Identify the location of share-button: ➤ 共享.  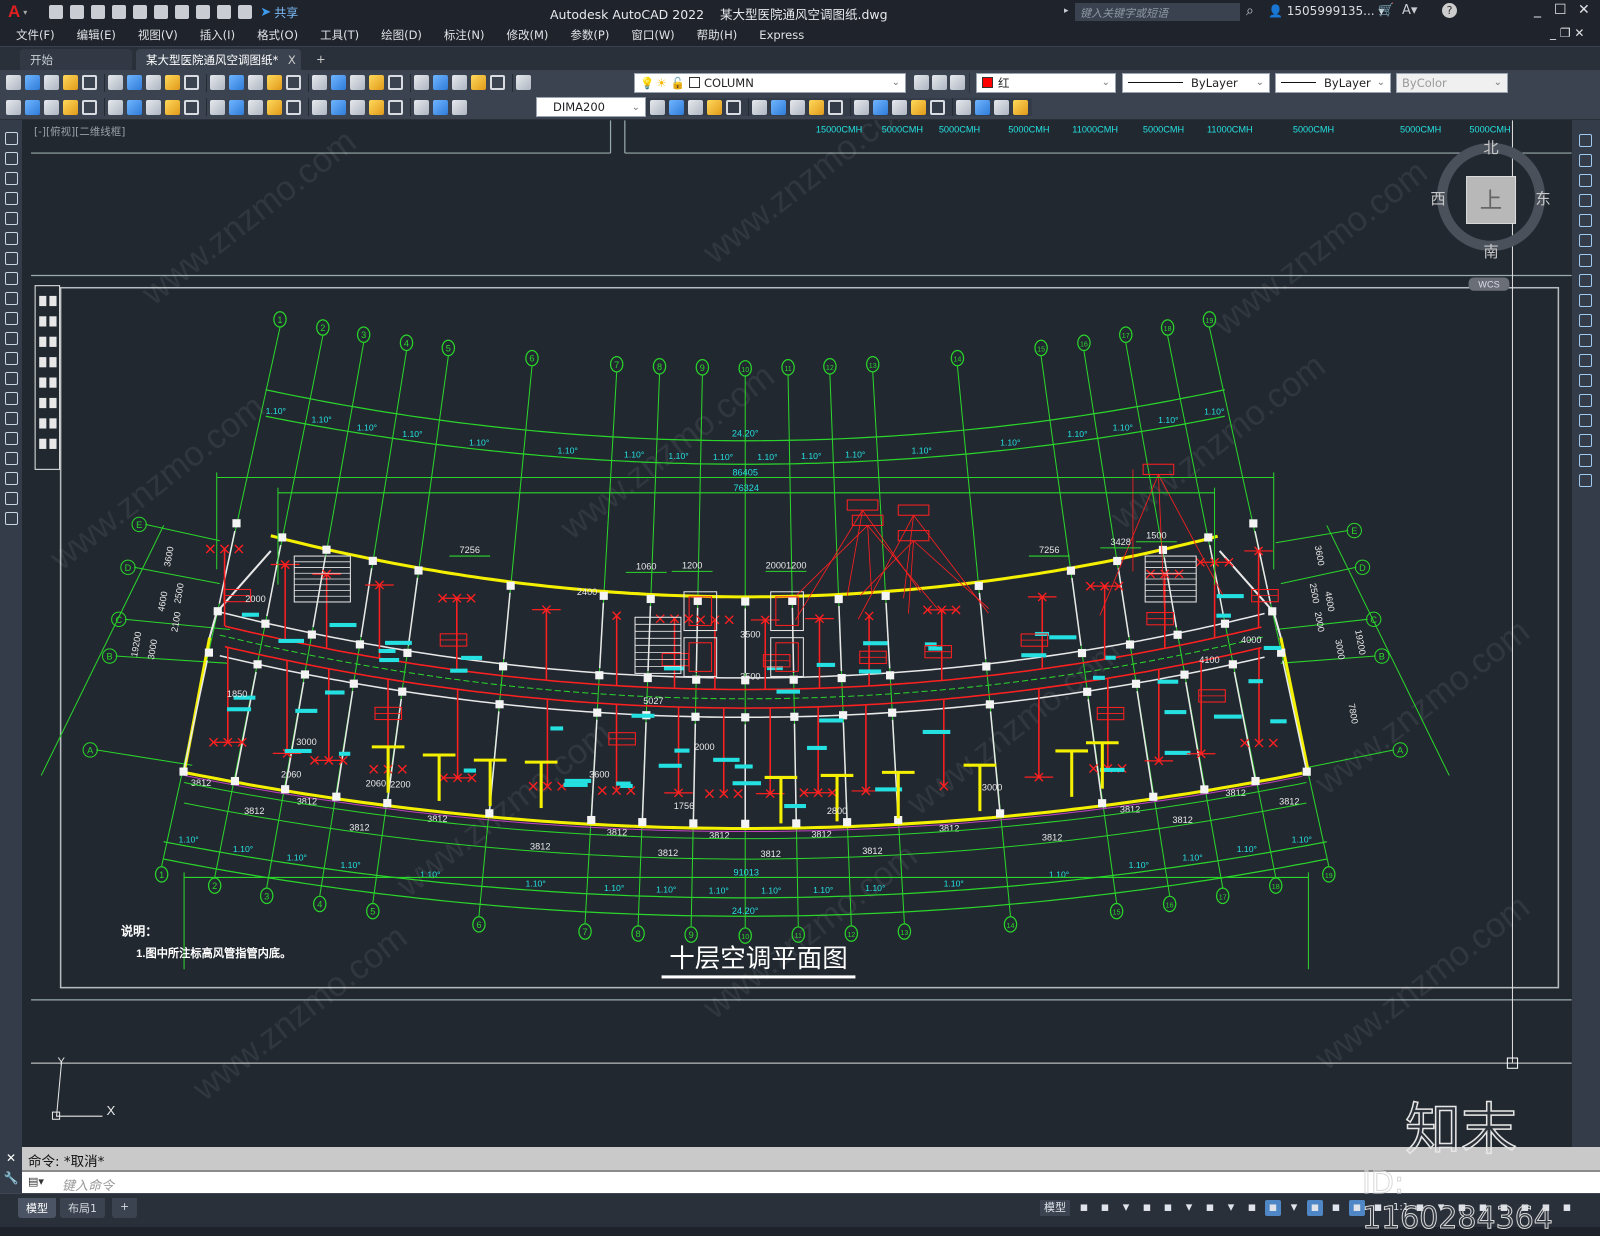
(279, 12).